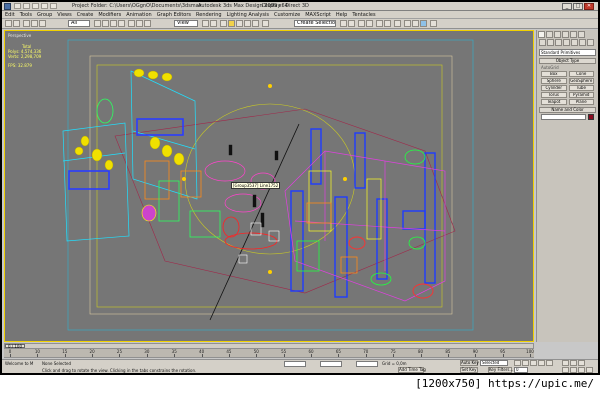 The image size is (600, 394). Describe the element at coordinates (554, 74) in the screenshot. I see `box-button: Box` at that location.